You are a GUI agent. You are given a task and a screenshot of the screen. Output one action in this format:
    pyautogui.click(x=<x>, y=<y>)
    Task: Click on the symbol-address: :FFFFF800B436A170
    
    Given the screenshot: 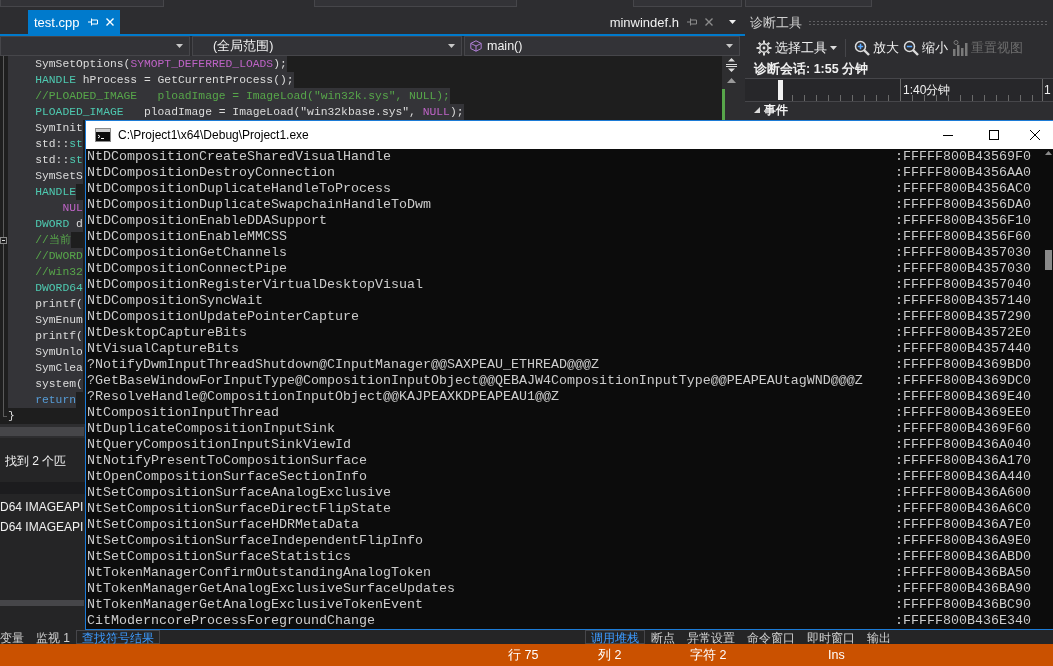 What is the action you would take?
    pyautogui.click(x=963, y=461)
    